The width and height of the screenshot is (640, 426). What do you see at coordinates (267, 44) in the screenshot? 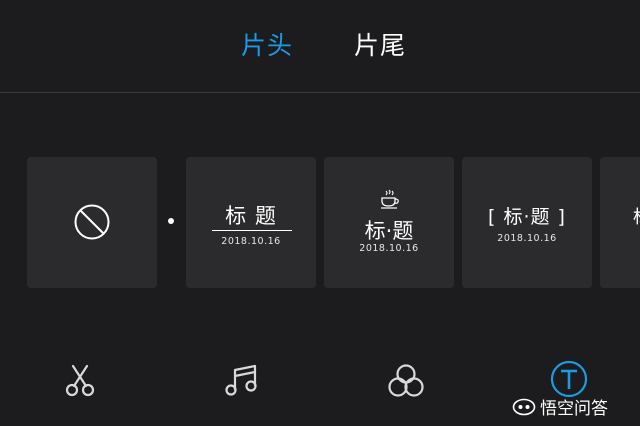
I see `tab-intro: 片头` at bounding box center [267, 44].